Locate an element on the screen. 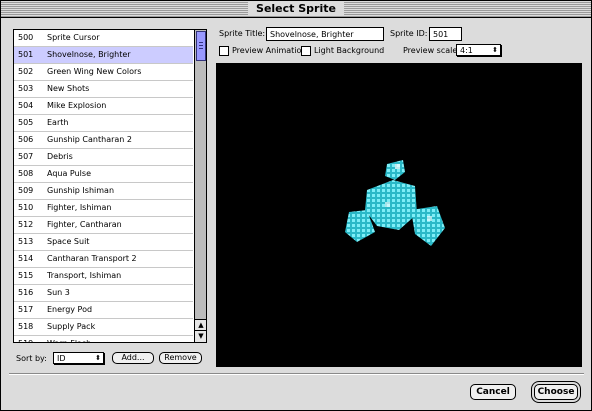 The image size is (592, 411). sort-by-label: Sort by: is located at coordinates (31, 358).